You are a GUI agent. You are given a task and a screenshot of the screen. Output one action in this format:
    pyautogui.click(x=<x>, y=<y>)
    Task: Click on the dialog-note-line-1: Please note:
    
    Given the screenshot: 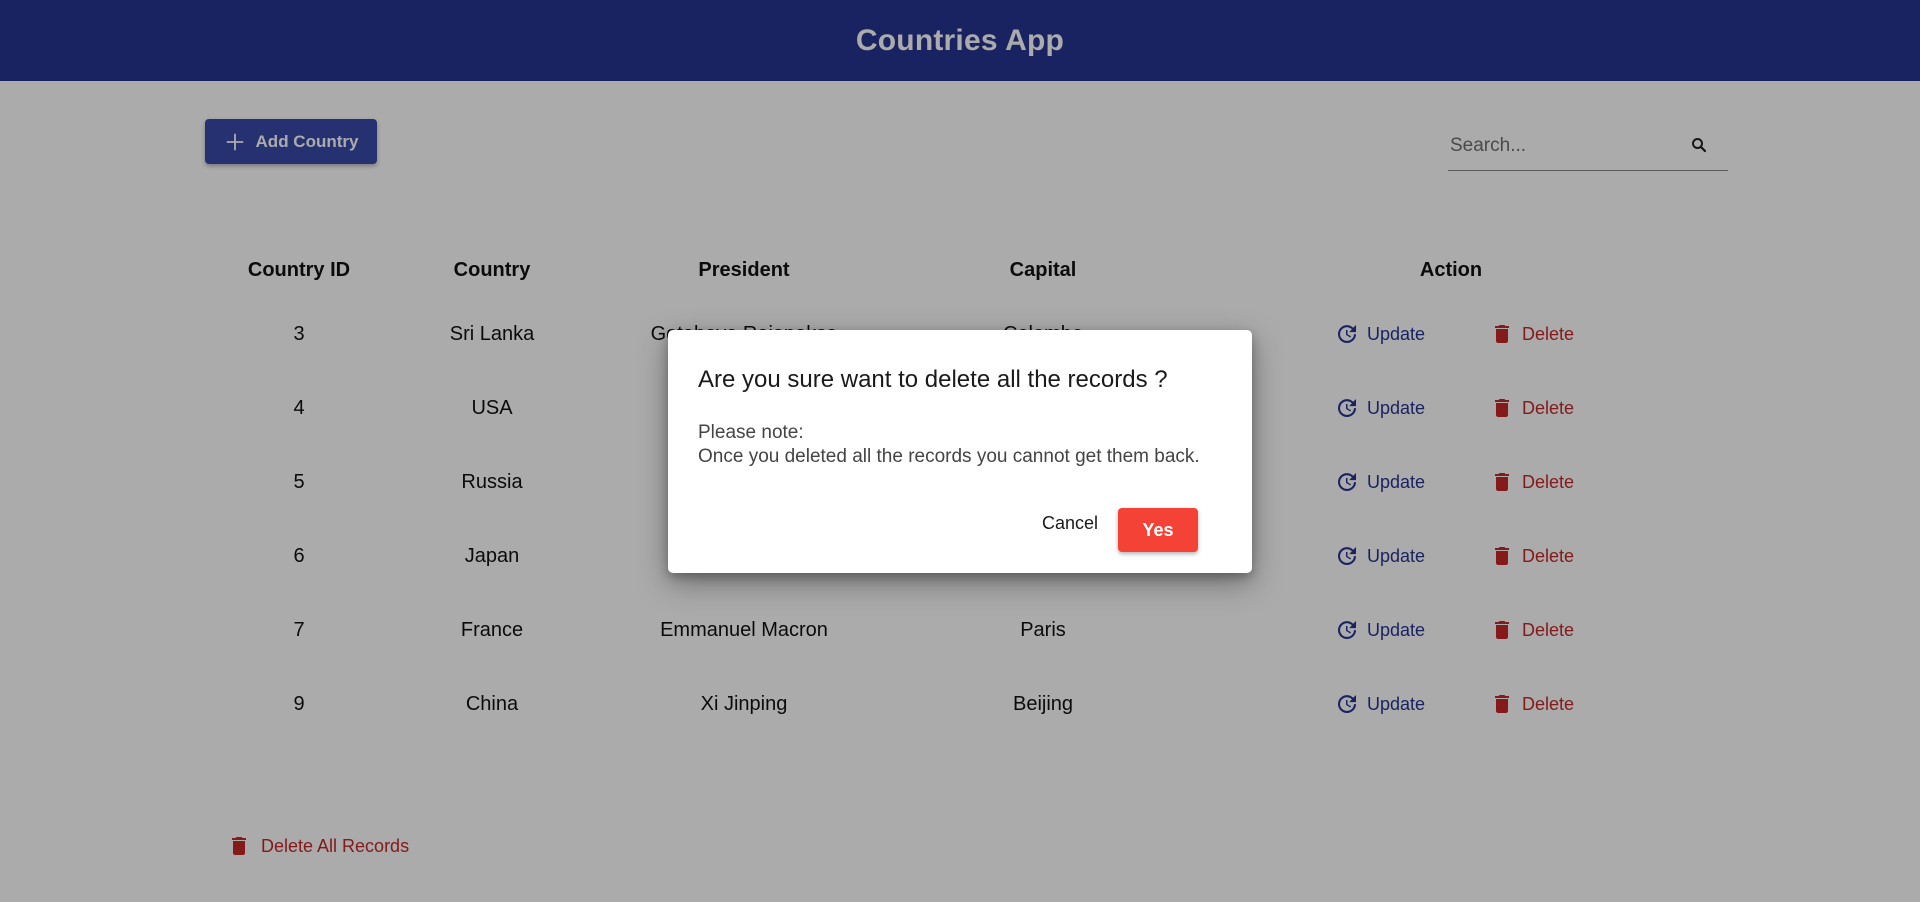 What is the action you would take?
    pyautogui.click(x=751, y=432)
    